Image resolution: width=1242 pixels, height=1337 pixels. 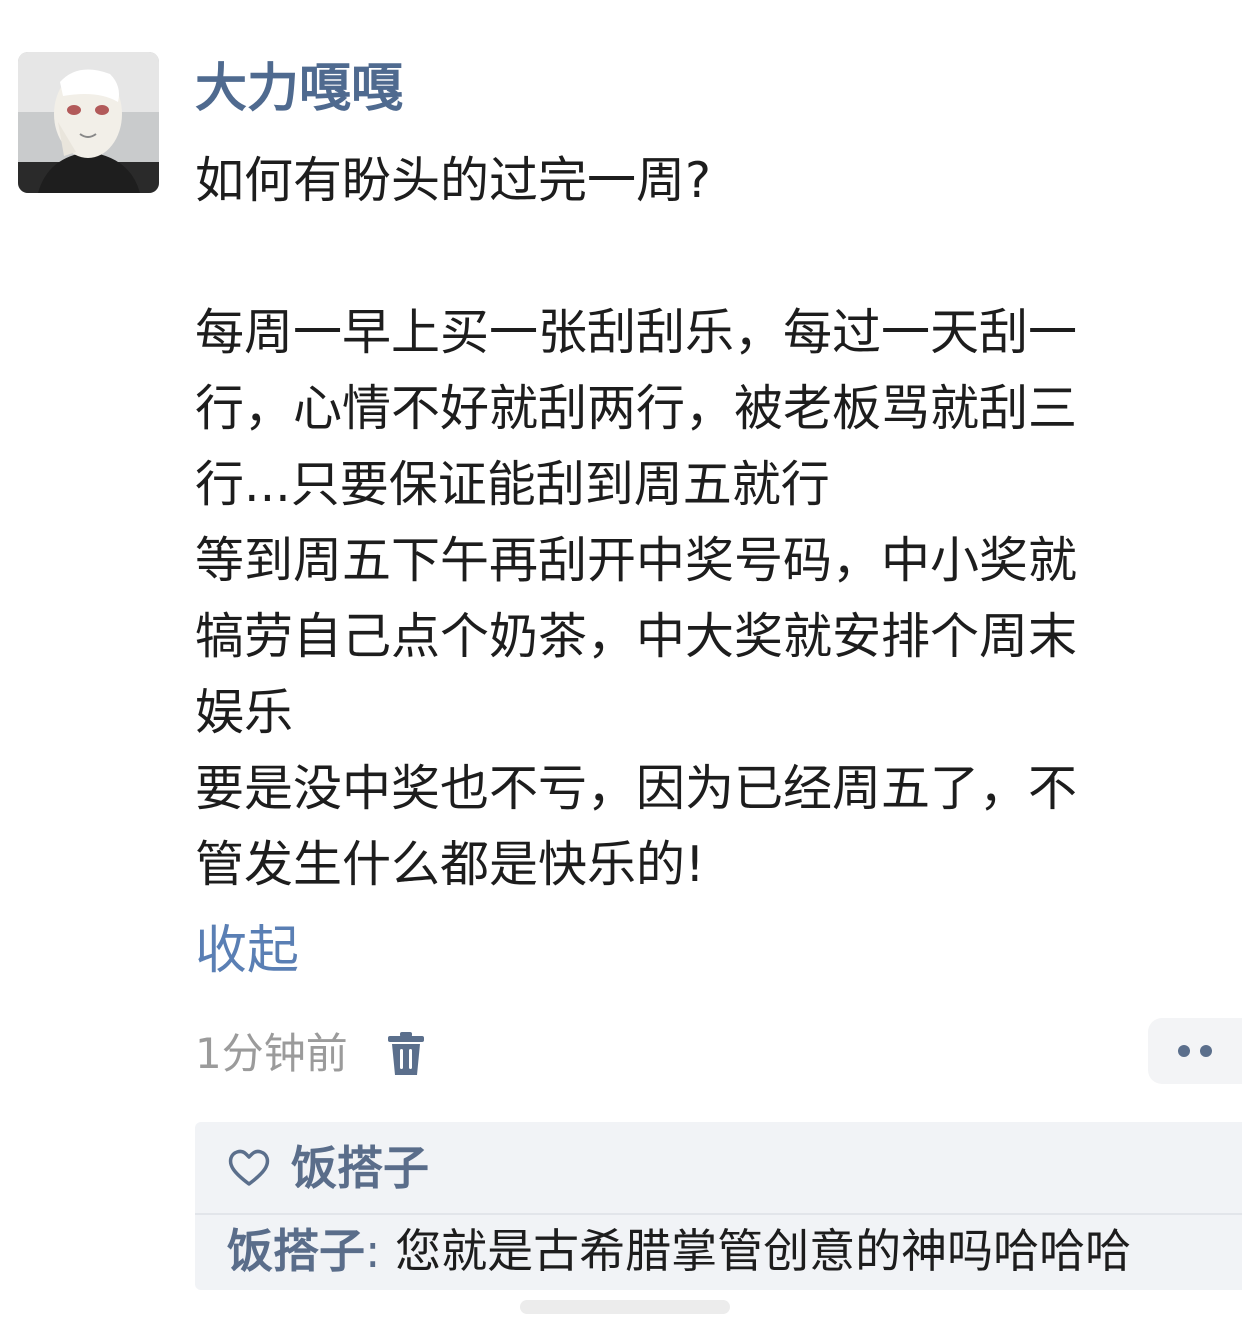 I want to click on post-line: 行，心情不好就刮两行，被老板骂就刮三, so click(x=636, y=408).